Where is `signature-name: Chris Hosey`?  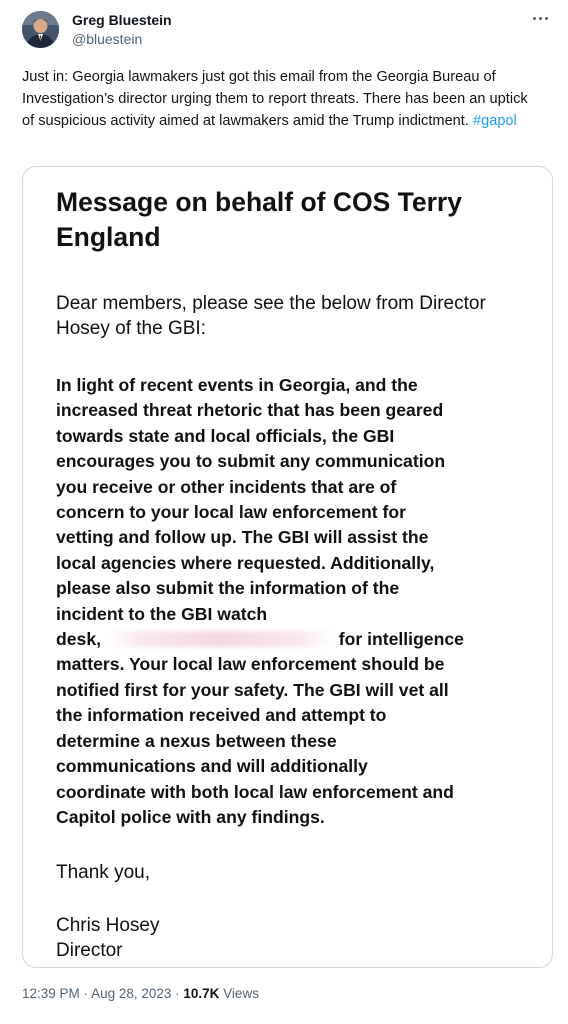
signature-name: Chris Hosey is located at coordinates (108, 925).